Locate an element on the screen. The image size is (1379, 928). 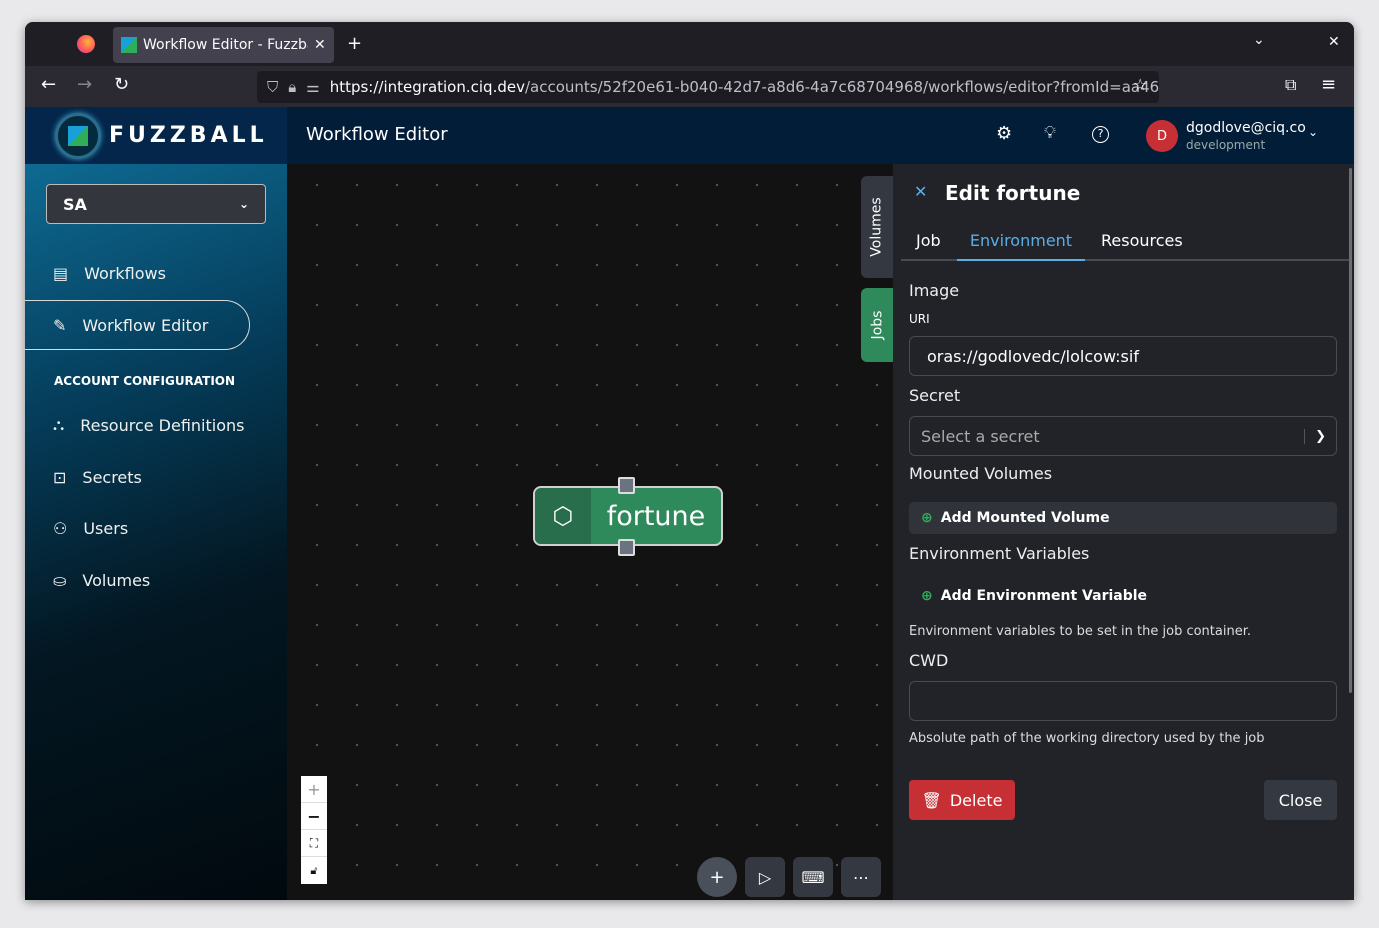
secret-message-icon: ⊡ is located at coordinates (60, 477).